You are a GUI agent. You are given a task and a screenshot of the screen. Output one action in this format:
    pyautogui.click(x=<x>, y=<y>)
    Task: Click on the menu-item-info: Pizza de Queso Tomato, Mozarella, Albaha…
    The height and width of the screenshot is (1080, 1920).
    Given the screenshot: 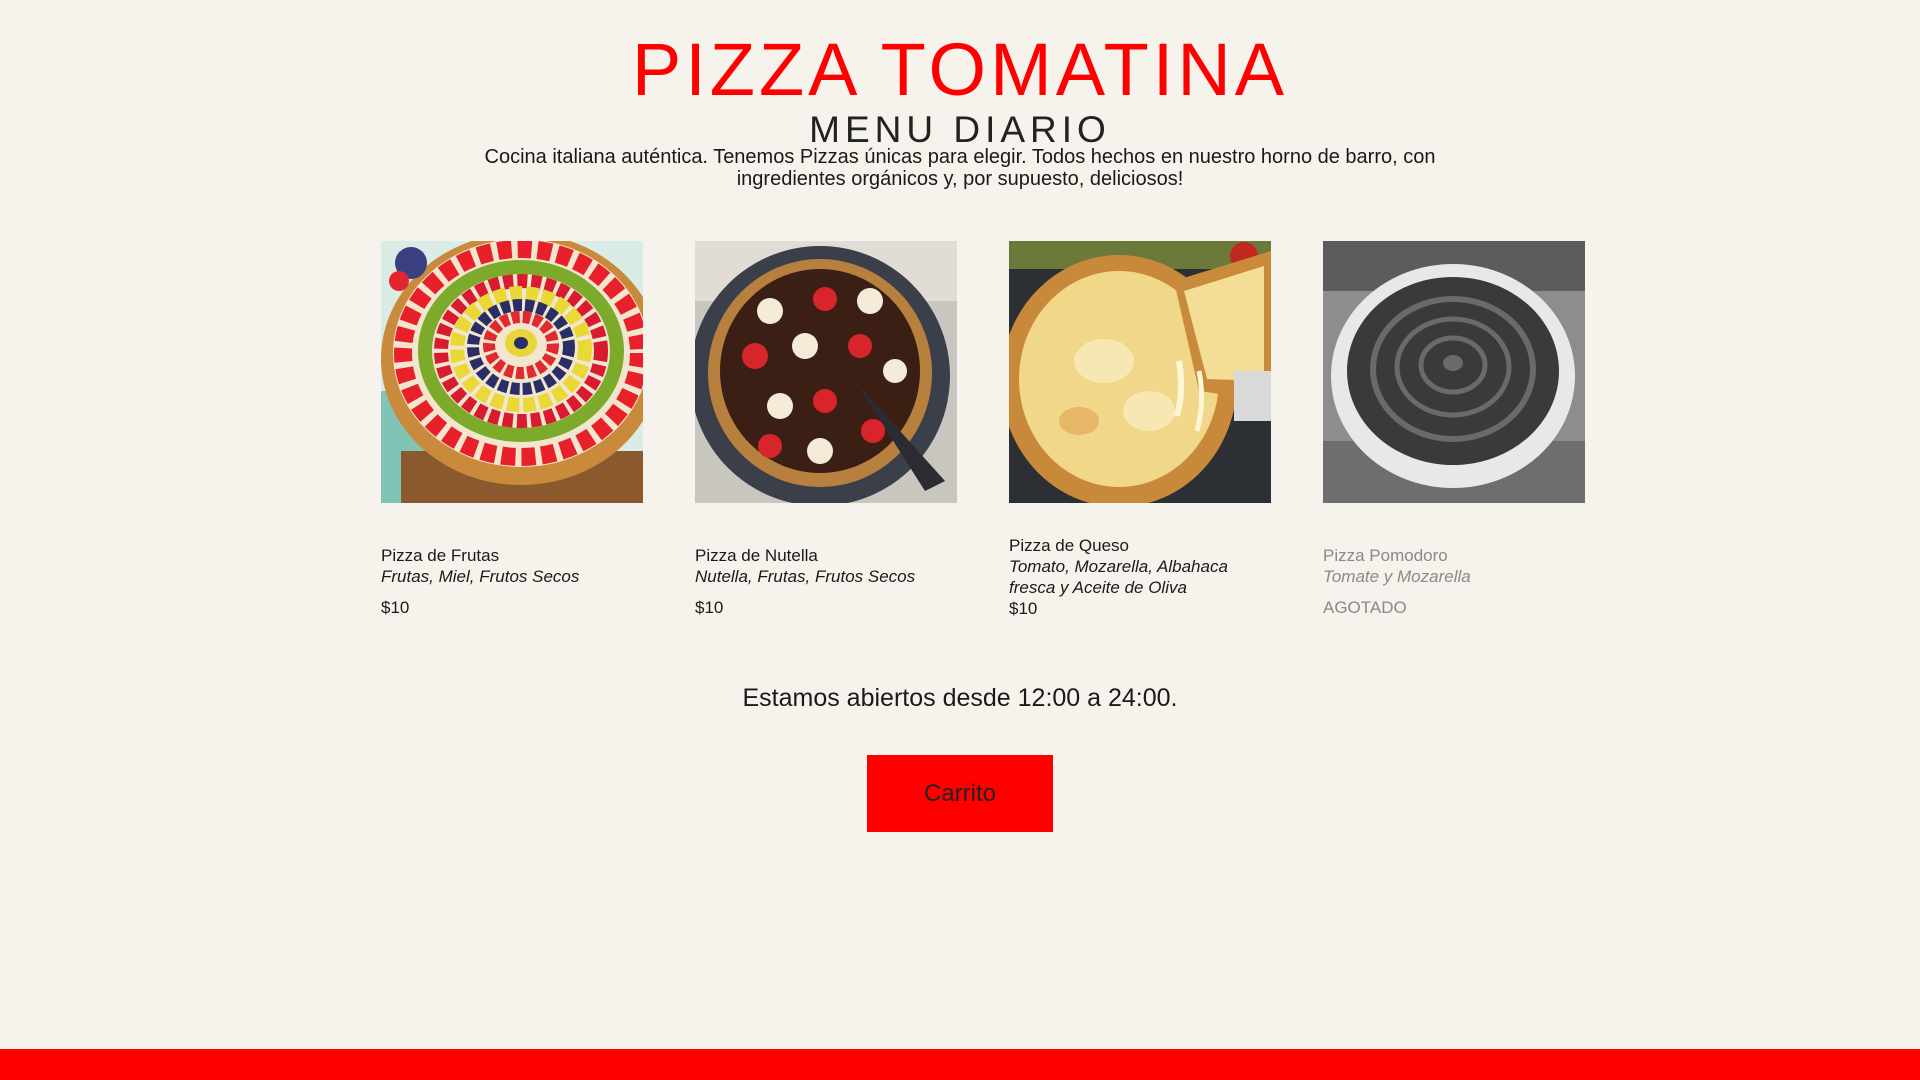 What is the action you would take?
    pyautogui.click(x=1140, y=577)
    